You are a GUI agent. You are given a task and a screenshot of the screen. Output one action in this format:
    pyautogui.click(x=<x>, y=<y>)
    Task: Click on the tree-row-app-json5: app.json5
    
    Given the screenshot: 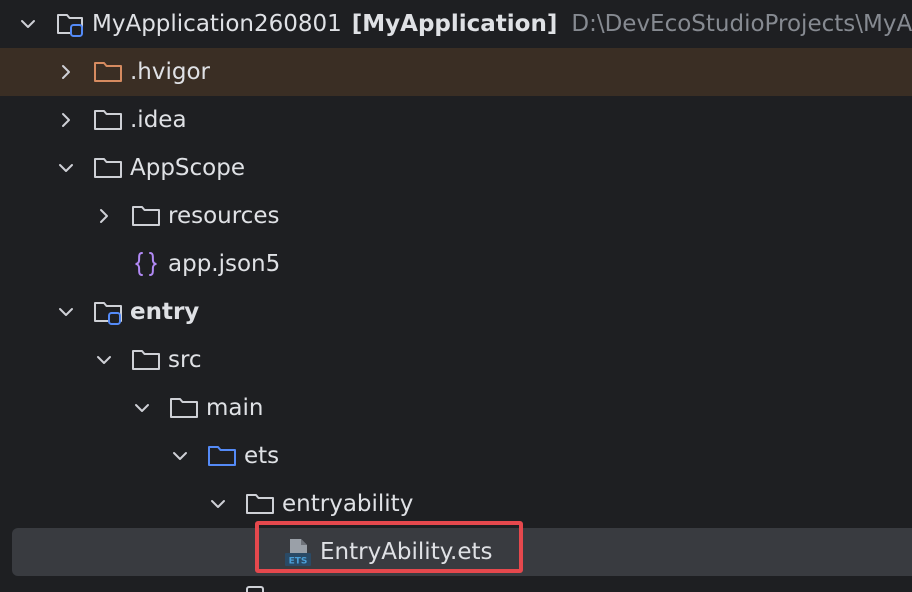 What is the action you would take?
    pyautogui.click(x=456, y=264)
    